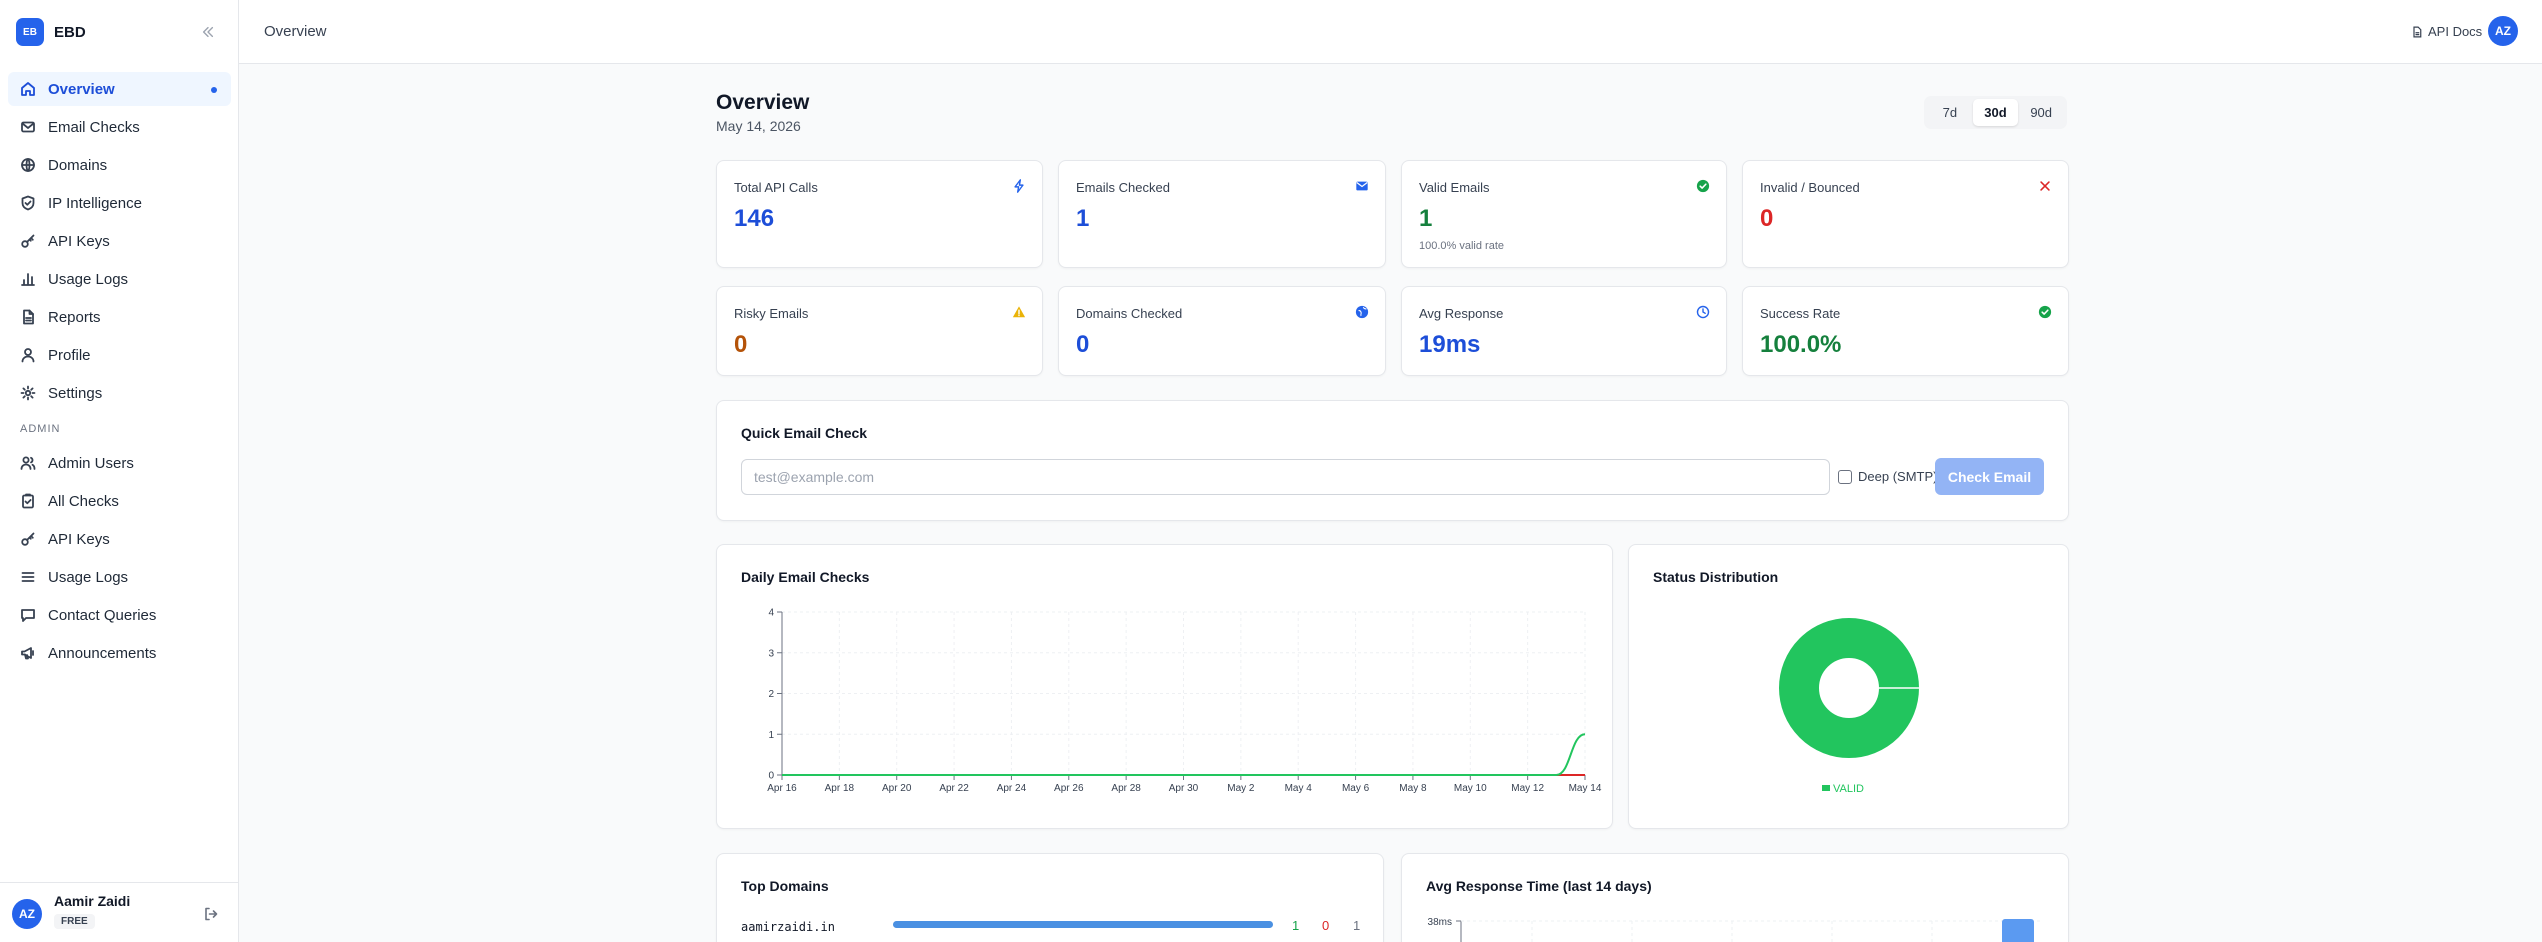 Image resolution: width=2542 pixels, height=942 pixels. What do you see at coordinates (70, 32) in the screenshot?
I see `brand-name: EBD` at bounding box center [70, 32].